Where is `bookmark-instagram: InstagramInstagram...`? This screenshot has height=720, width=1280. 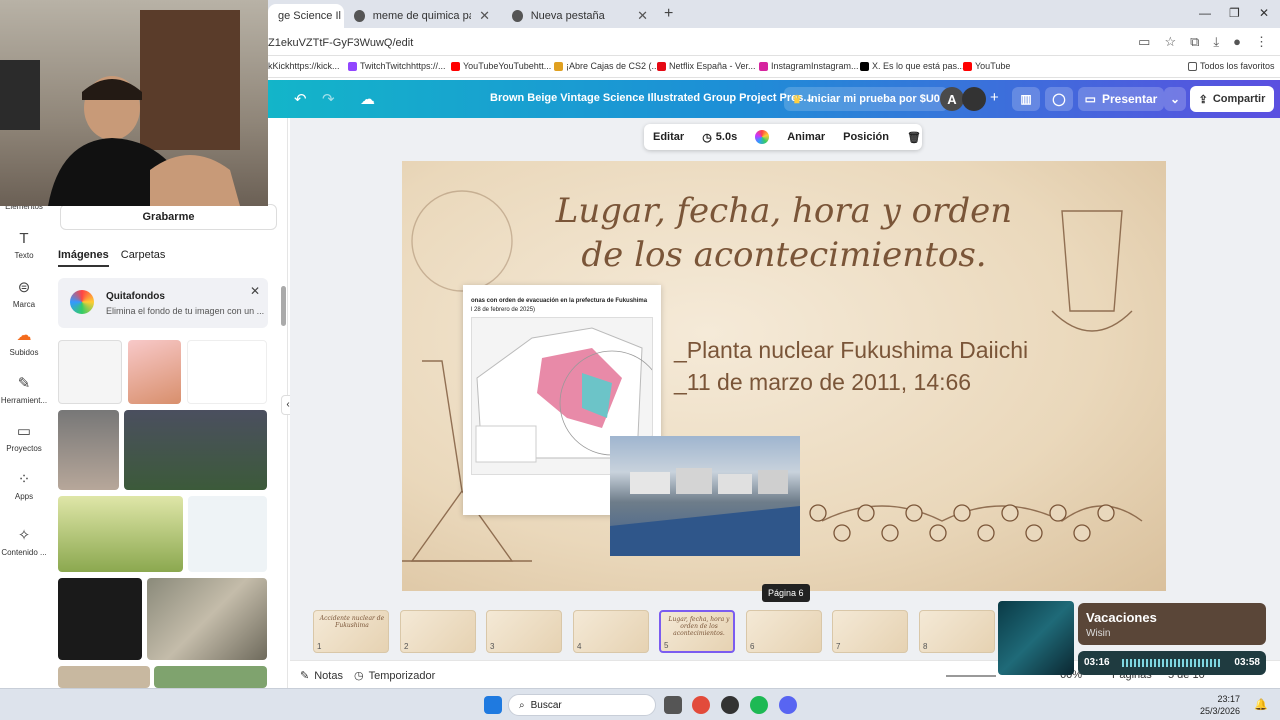
bookmark-instagram: InstagramInstagram... is located at coordinates (809, 66).